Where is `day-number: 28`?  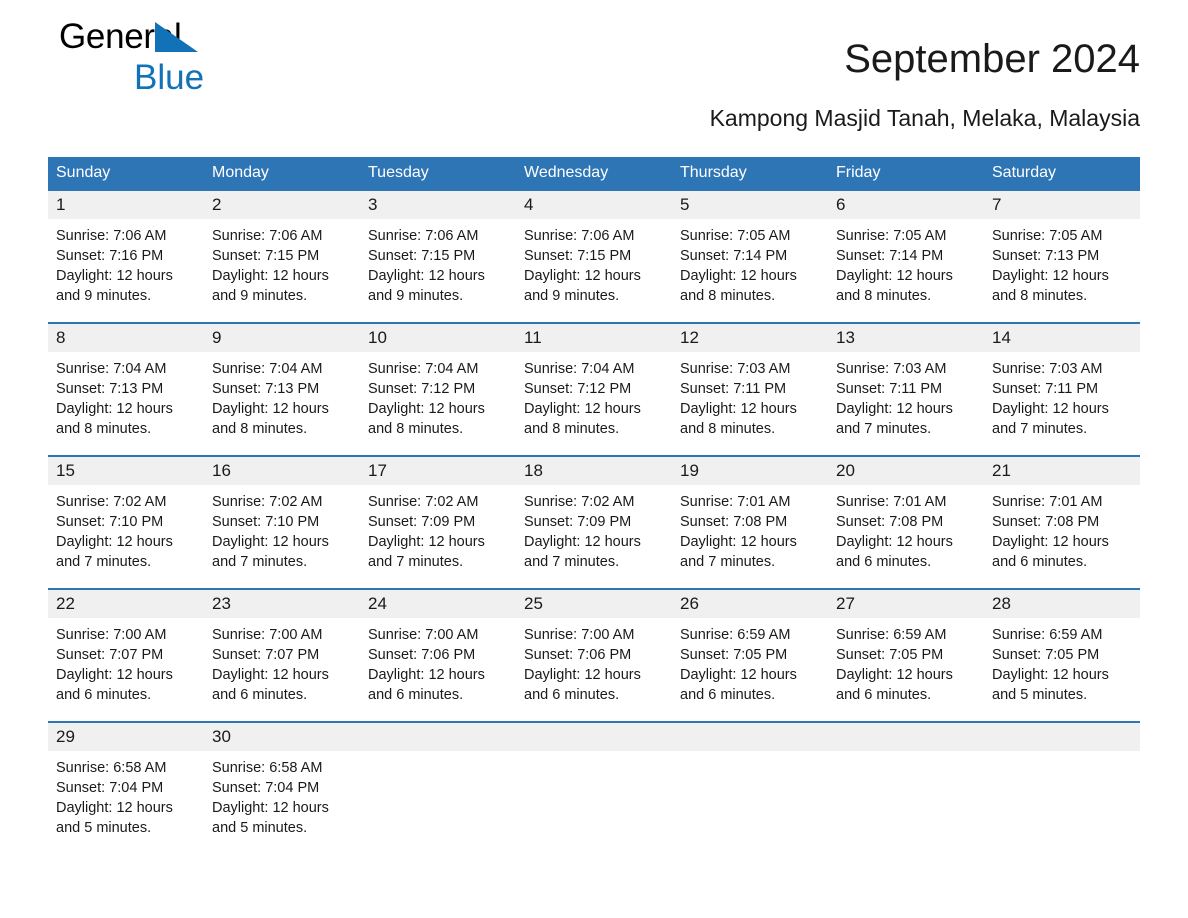 day-number: 28 is located at coordinates (1062, 604).